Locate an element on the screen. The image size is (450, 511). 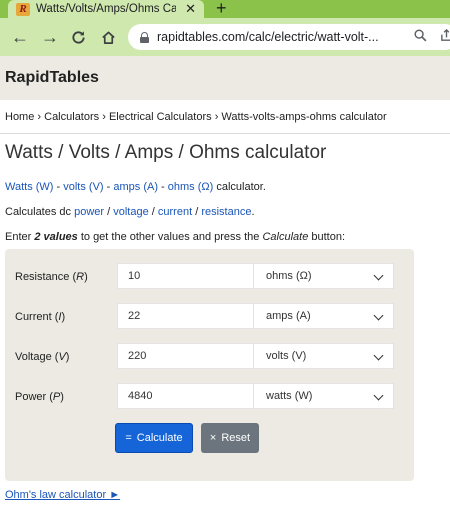
watts-link: Watts (W) is located at coordinates (29, 187).